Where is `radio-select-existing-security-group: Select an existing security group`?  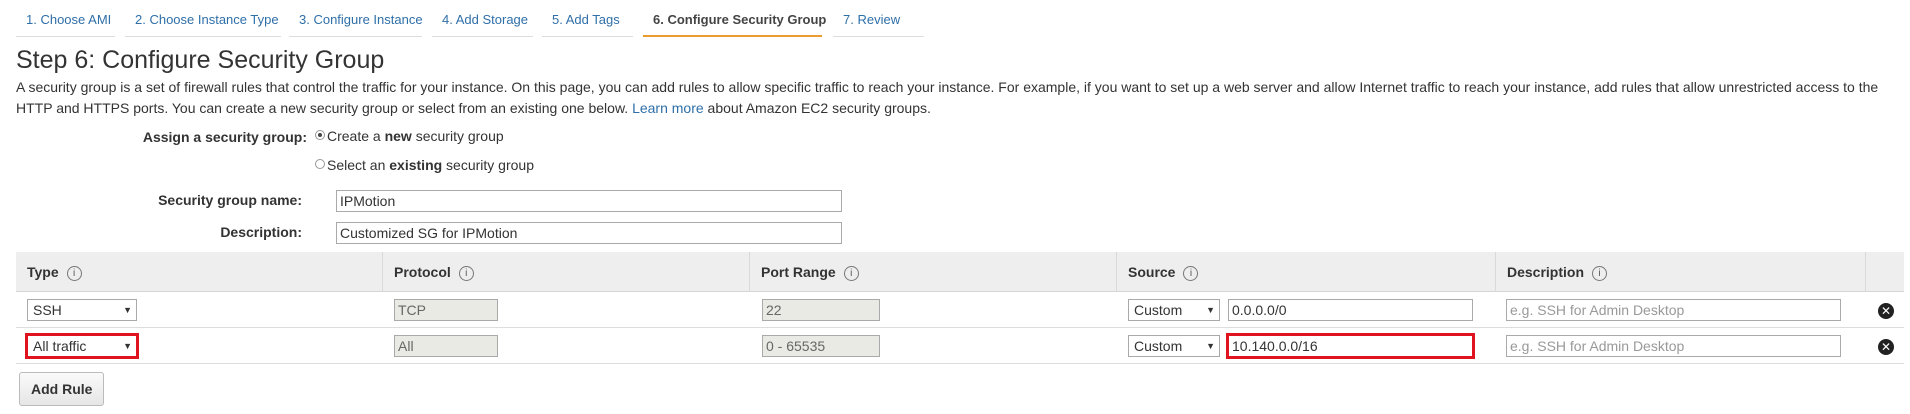
radio-select-existing-security-group: Select an existing security group is located at coordinates (424, 165).